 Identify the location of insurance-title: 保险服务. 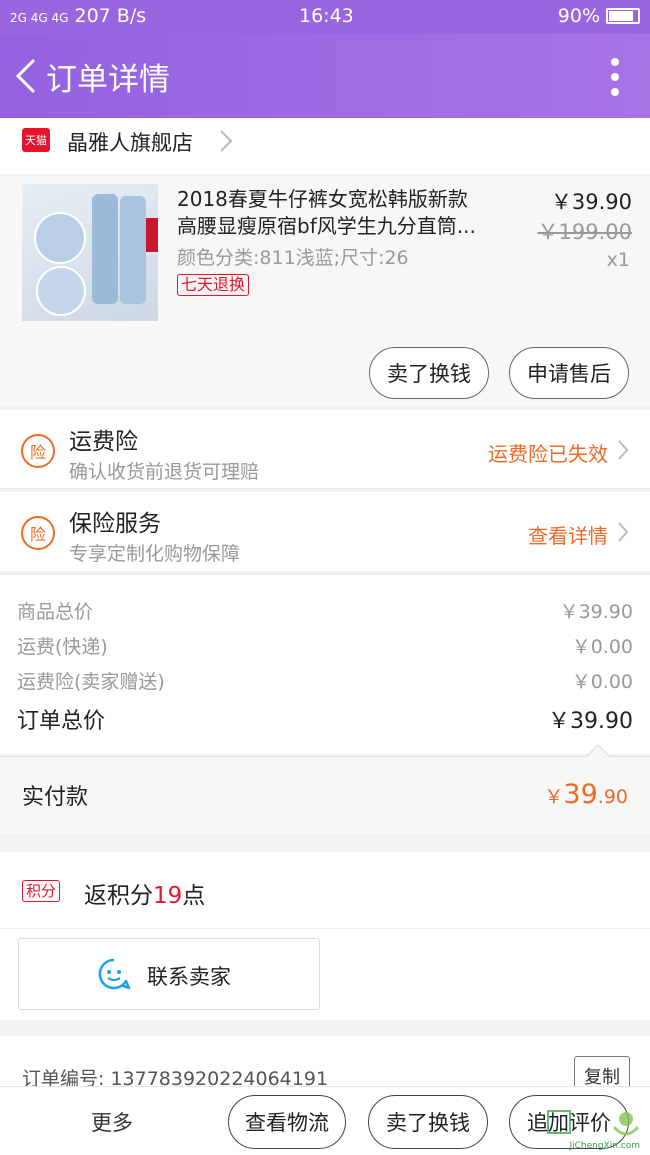
(115, 524).